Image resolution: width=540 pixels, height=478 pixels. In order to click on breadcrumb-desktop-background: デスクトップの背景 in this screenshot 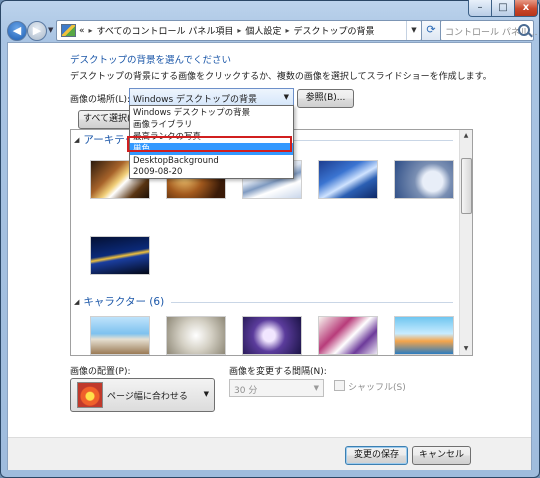, I will do `click(333, 30)`.